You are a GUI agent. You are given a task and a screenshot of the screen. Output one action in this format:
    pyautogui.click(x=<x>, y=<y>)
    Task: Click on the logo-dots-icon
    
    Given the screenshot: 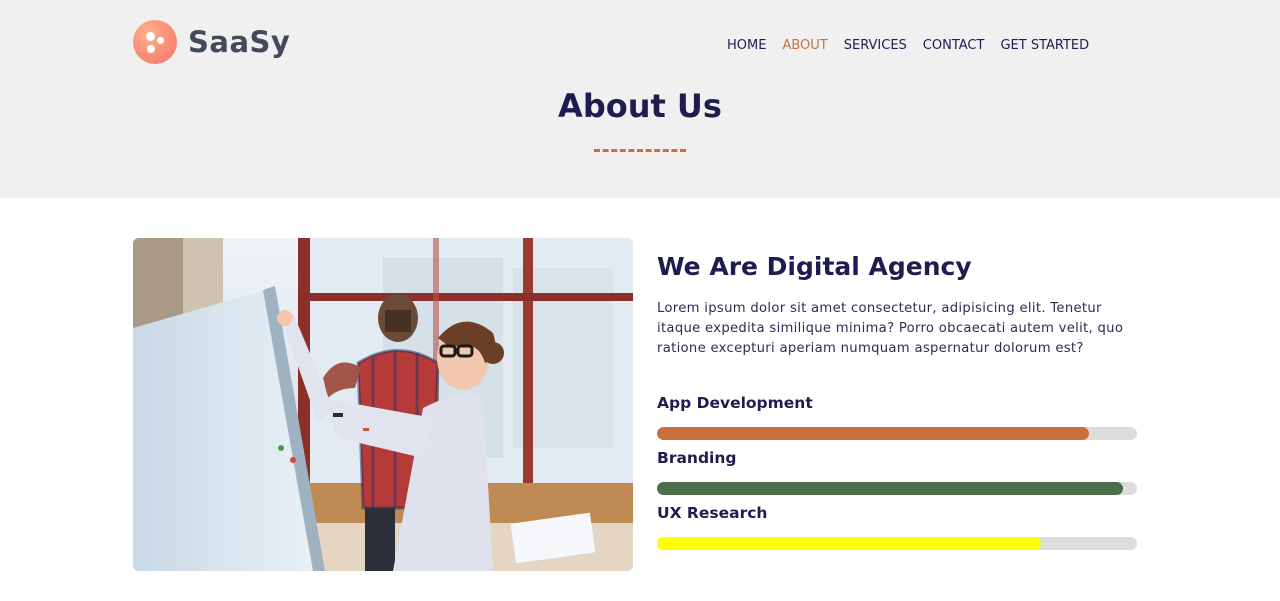 What is the action you would take?
    pyautogui.click(x=155, y=42)
    